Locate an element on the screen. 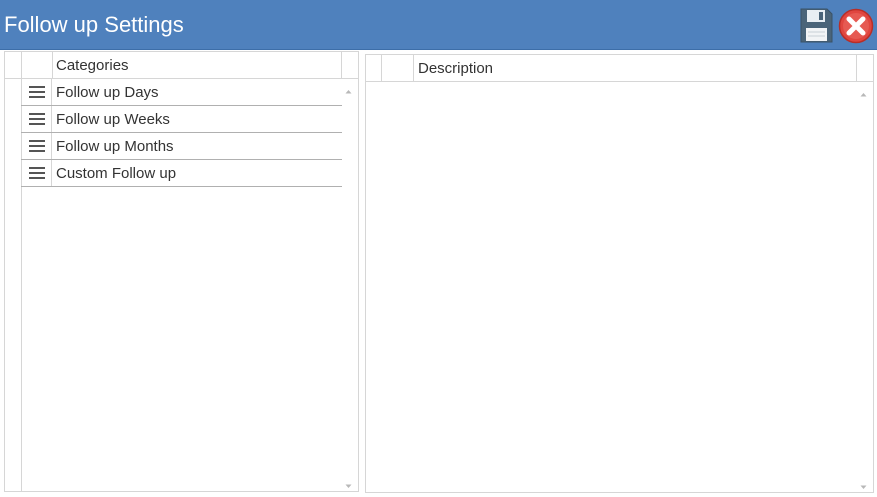 This screenshot has width=877, height=497. close-x-icon is located at coordinates (856, 26).